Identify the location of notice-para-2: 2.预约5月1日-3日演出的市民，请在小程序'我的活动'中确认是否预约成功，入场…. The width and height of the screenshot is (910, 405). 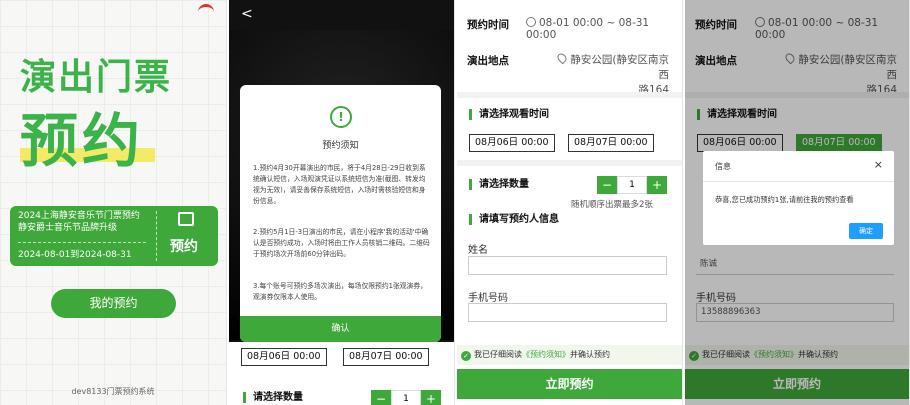
(341, 243).